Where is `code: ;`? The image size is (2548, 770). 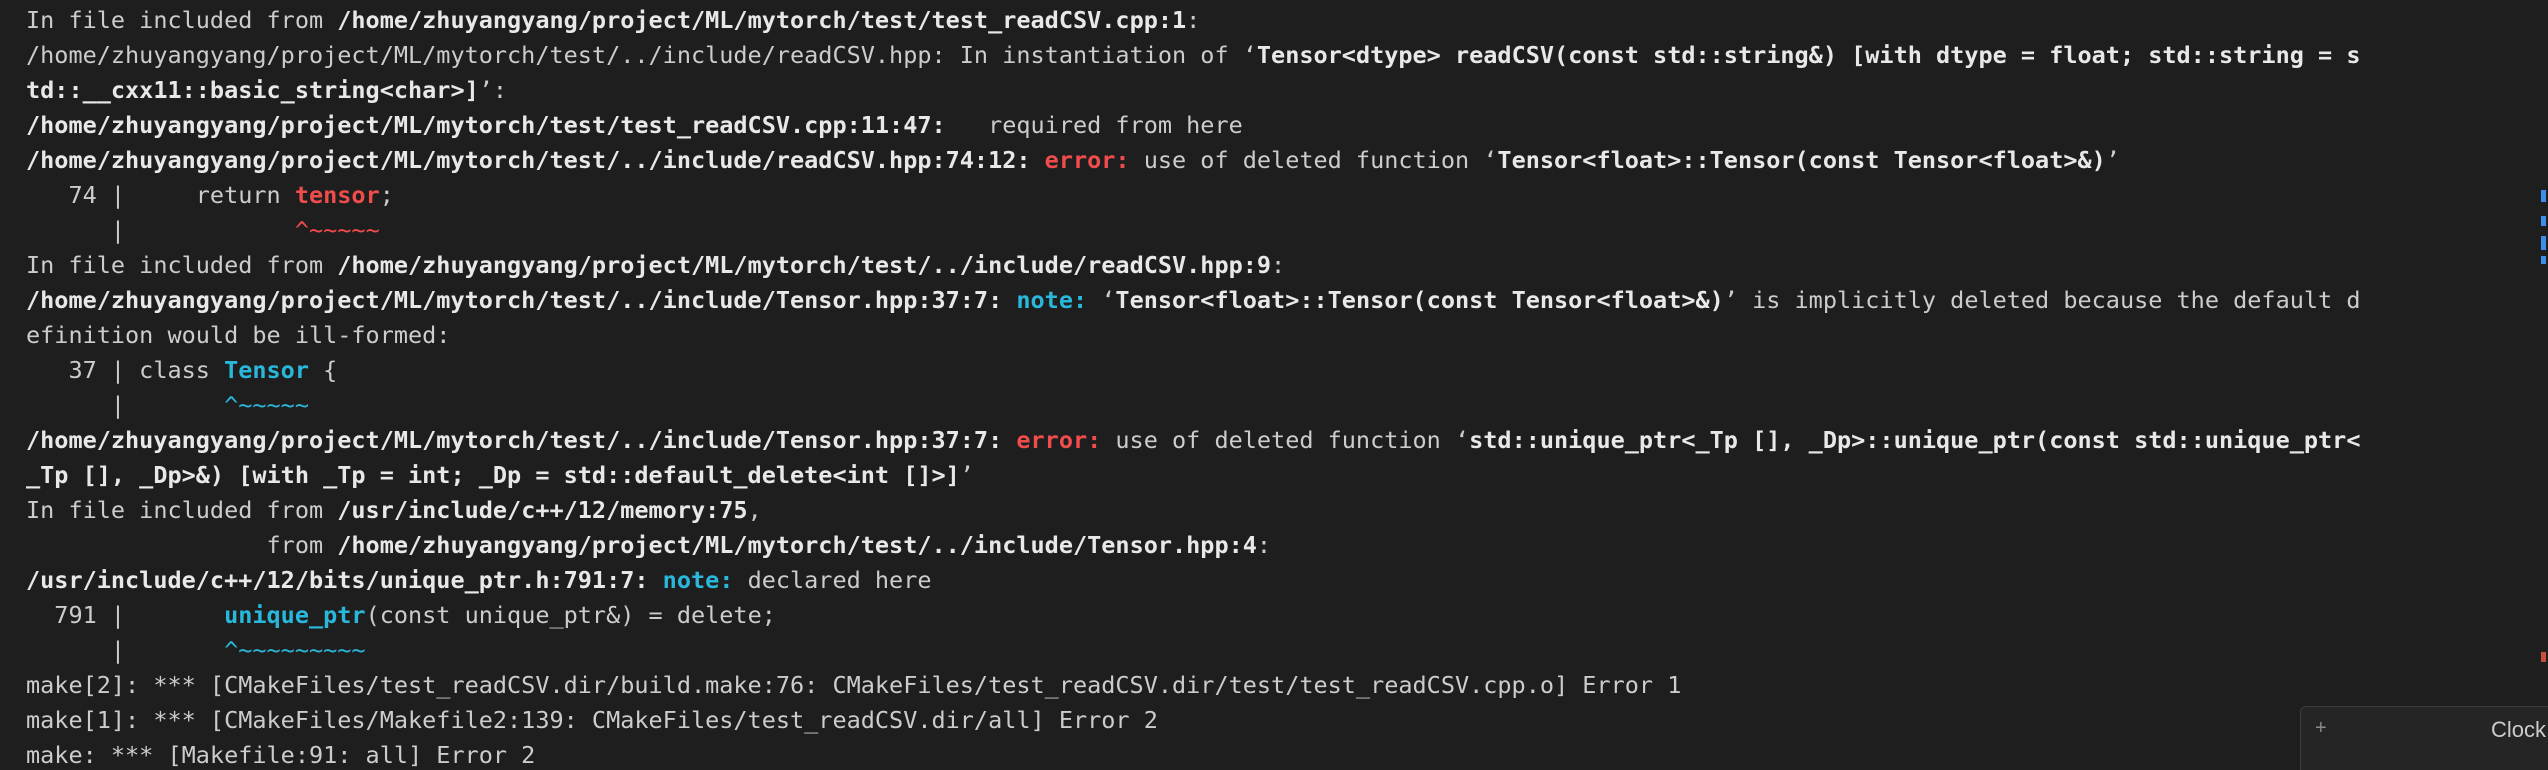
code: ; is located at coordinates (386, 195).